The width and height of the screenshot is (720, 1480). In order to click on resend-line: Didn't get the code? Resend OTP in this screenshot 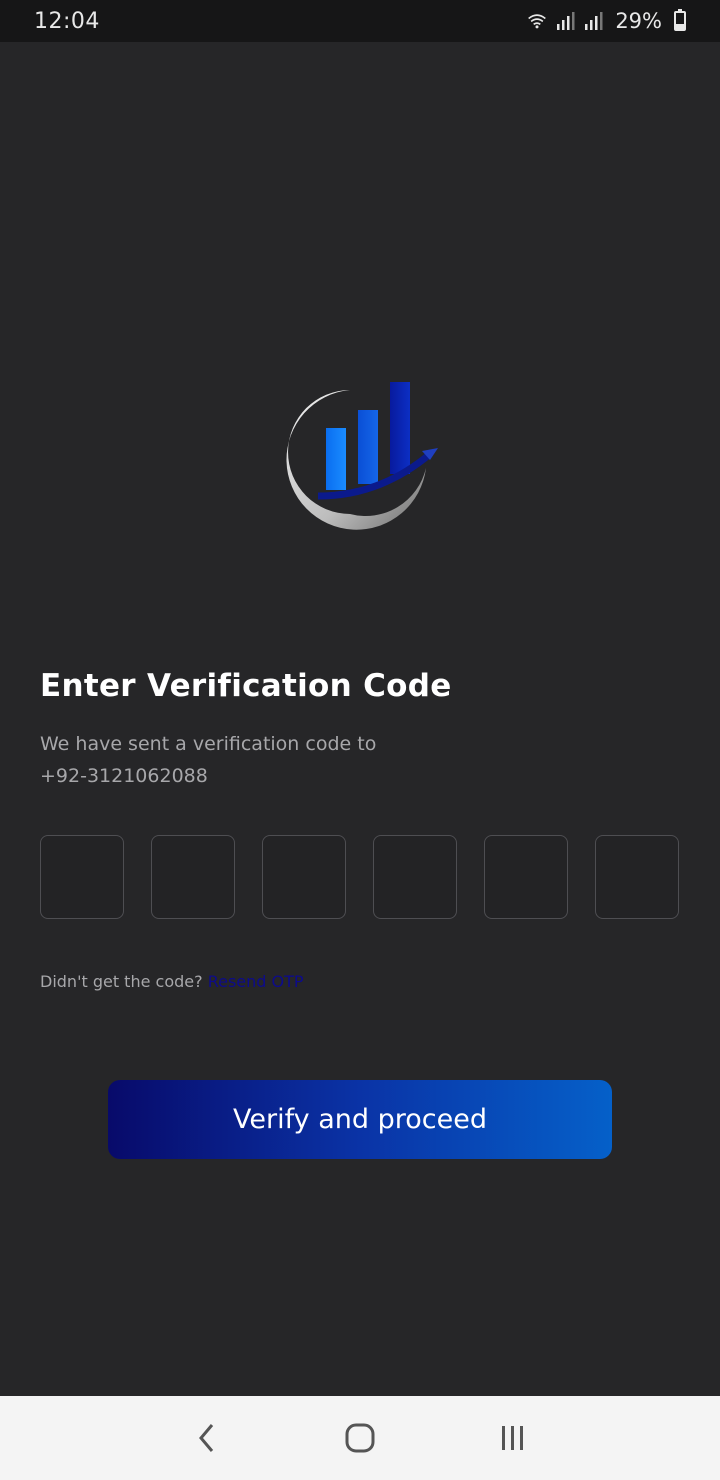, I will do `click(172, 981)`.